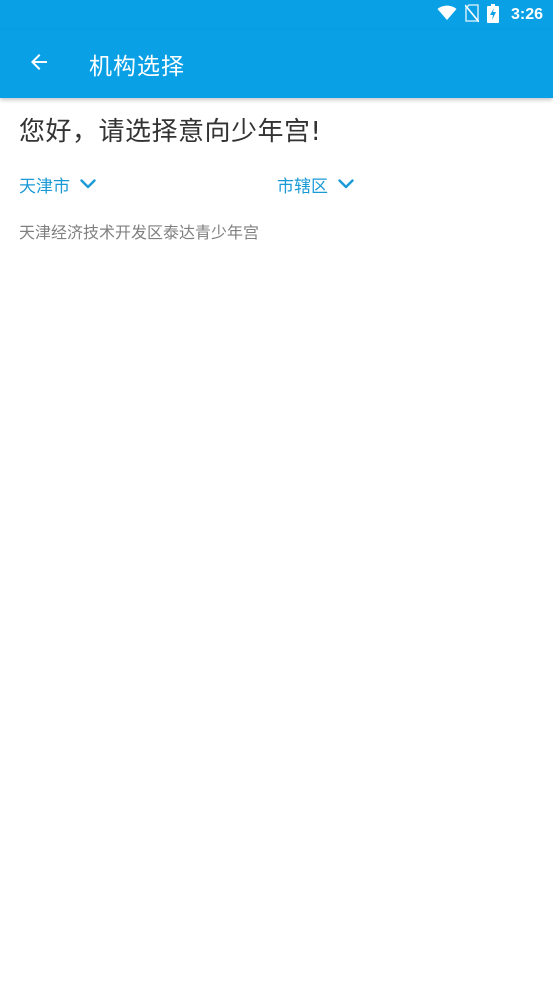 This screenshot has height=983, width=553. I want to click on page-title: 机构选择, so click(137, 67).